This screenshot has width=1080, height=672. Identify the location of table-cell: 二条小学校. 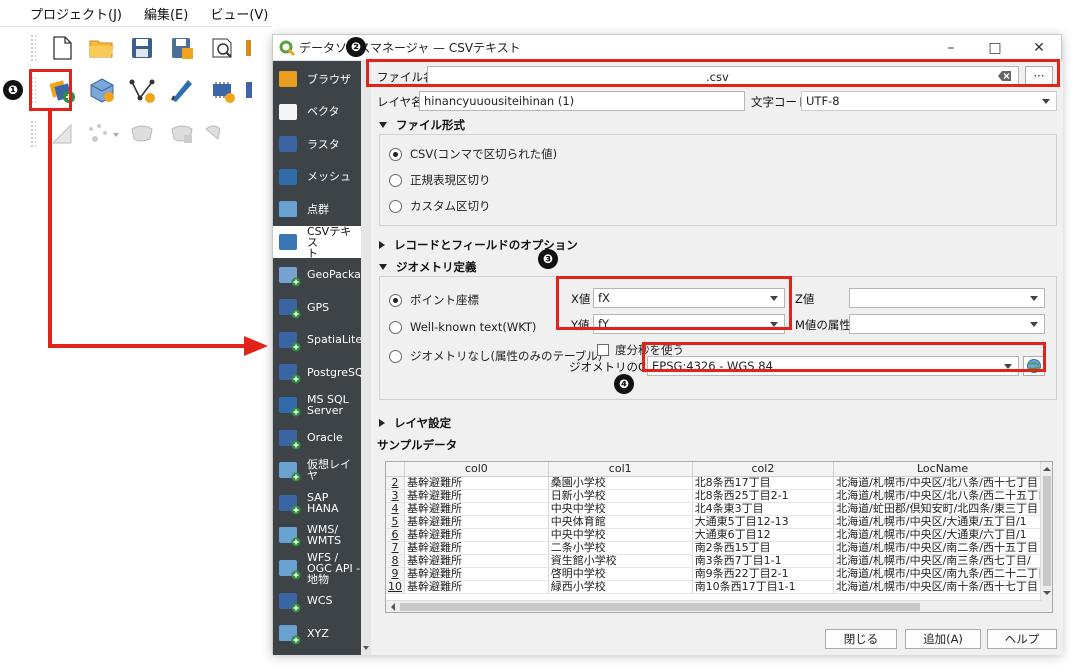
(620, 548).